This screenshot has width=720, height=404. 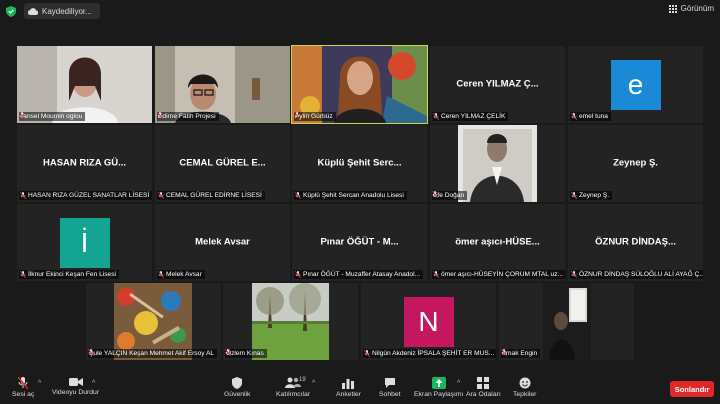 What do you see at coordinates (348, 394) in the screenshot?
I see `polls-label: Anketler` at bounding box center [348, 394].